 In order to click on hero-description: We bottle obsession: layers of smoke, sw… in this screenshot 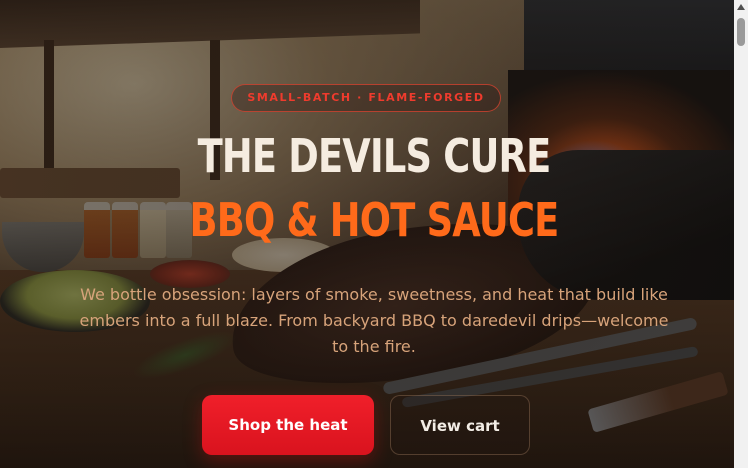, I will do `click(374, 320)`.